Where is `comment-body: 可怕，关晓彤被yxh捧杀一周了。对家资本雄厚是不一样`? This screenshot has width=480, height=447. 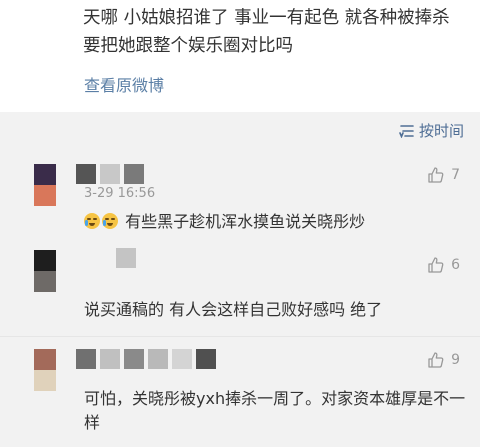 comment-body: 可怕，关晓彤被yxh捧杀一周了。对家资本雄厚是不一样 is located at coordinates (275, 410).